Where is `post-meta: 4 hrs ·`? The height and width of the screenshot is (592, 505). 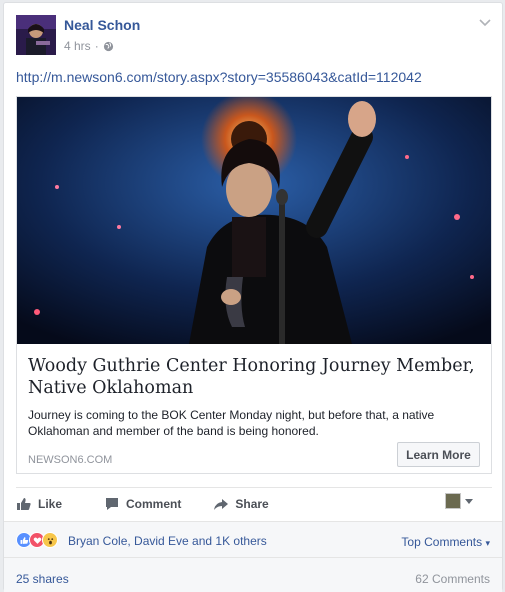 post-meta: 4 hrs · is located at coordinates (89, 46).